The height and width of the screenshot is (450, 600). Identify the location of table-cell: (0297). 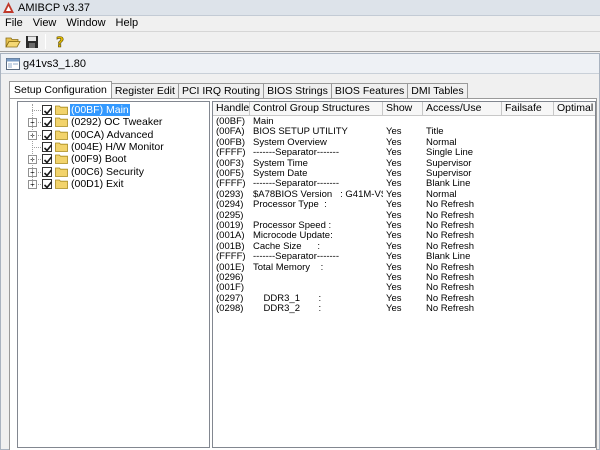
(230, 298).